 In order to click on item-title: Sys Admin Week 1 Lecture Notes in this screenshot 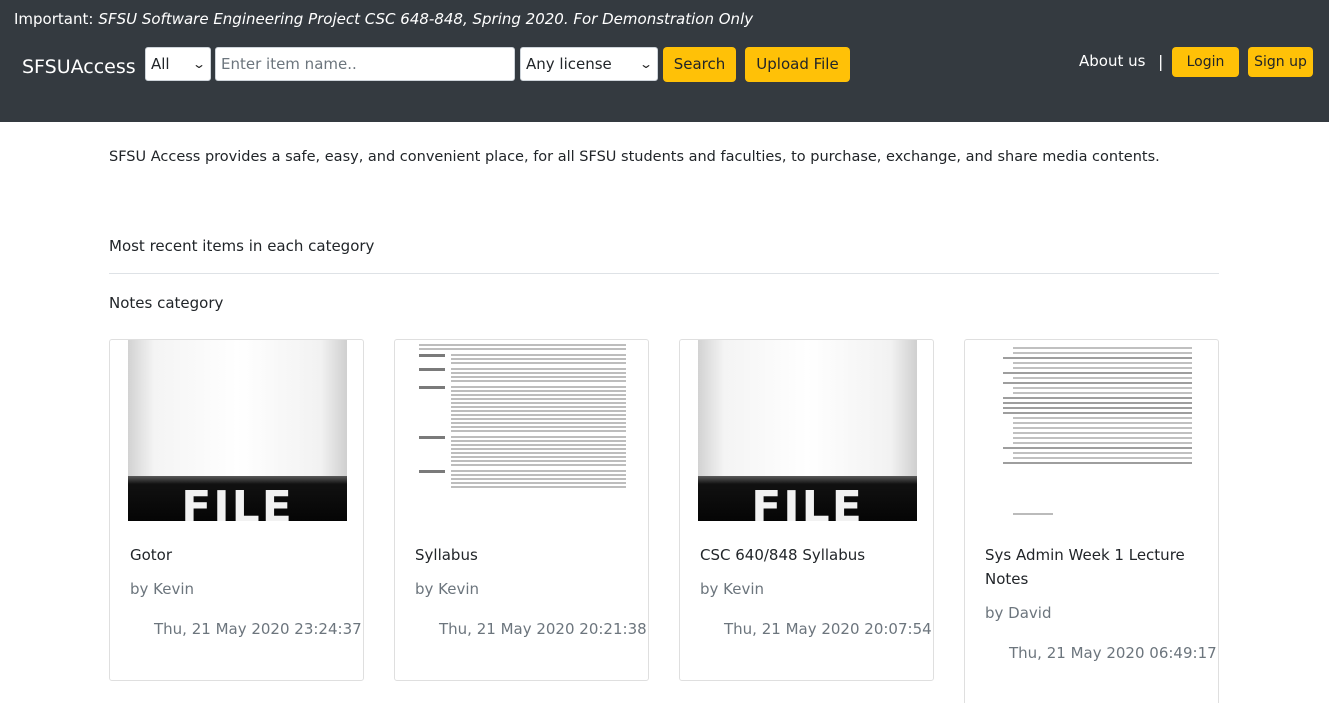, I will do `click(1092, 567)`.